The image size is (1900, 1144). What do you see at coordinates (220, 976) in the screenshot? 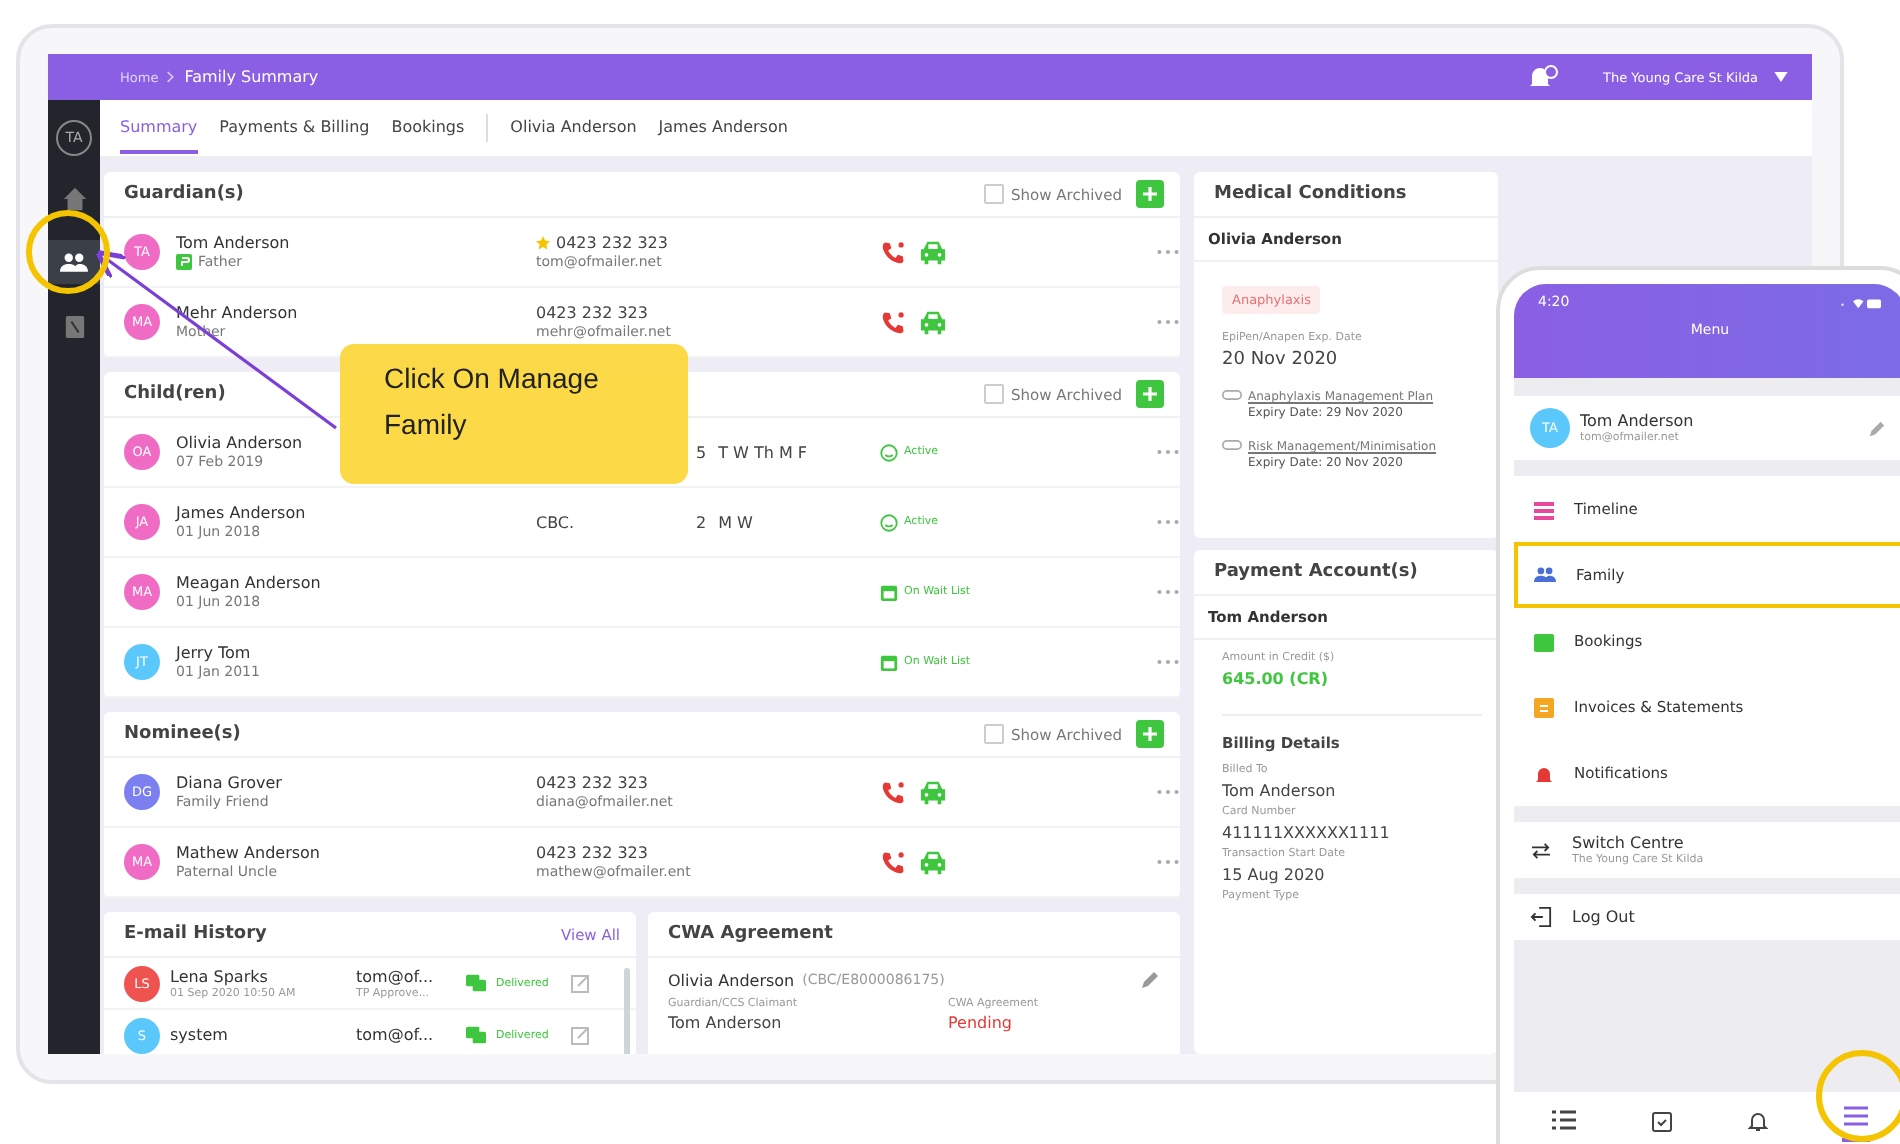
I see `sender-name: Lena Sparks` at bounding box center [220, 976].